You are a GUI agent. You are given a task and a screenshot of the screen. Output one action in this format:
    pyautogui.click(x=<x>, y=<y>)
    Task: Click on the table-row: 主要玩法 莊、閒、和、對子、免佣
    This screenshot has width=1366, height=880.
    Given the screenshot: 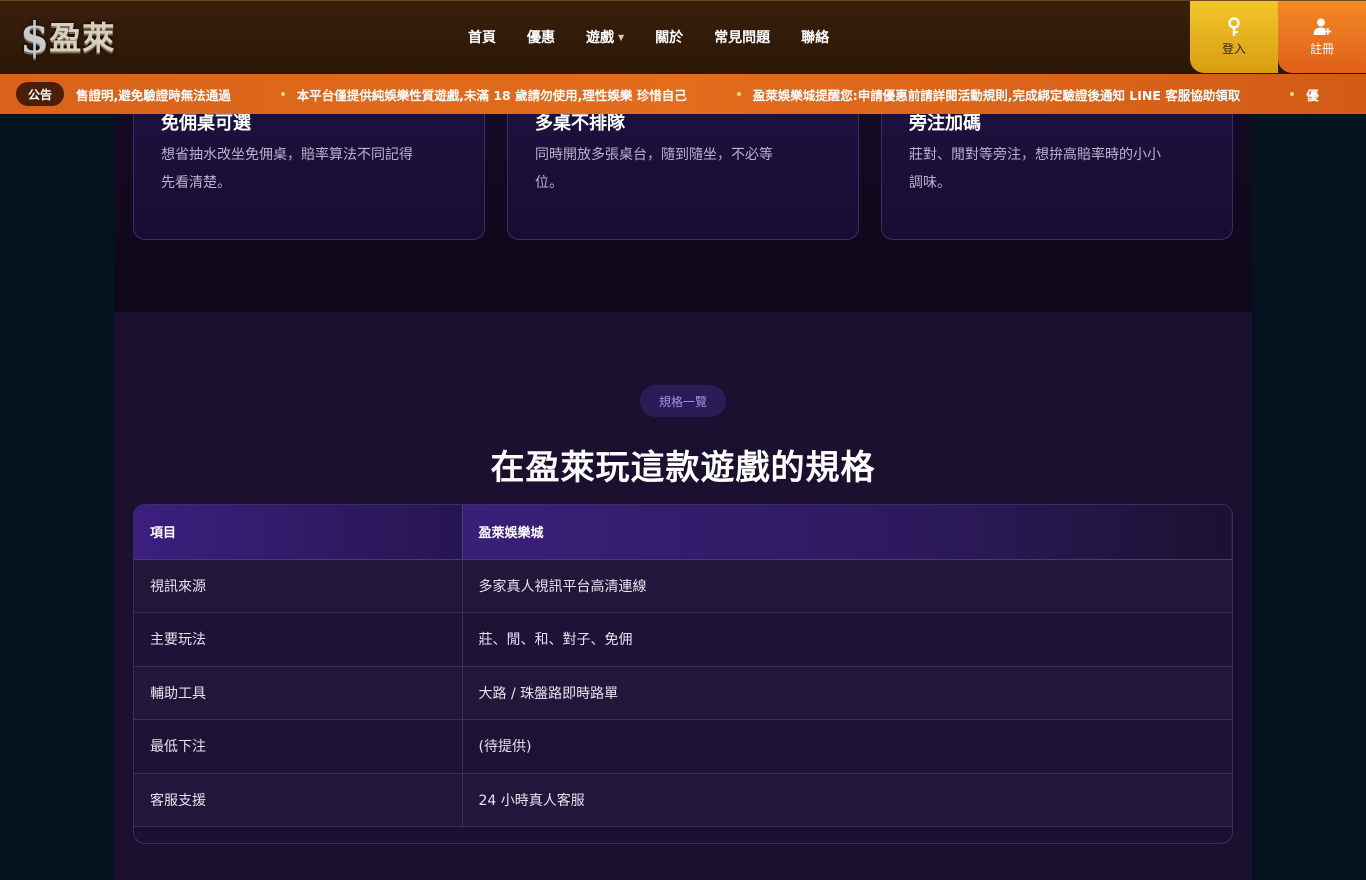 What is the action you would take?
    pyautogui.click(x=683, y=639)
    